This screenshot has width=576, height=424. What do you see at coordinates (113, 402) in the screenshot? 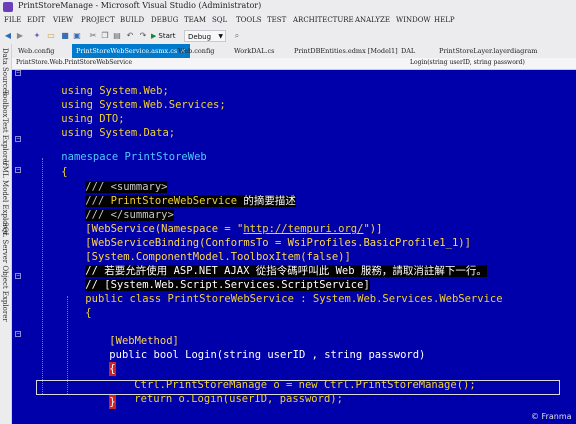
I see `brace-match: }` at bounding box center [113, 402].